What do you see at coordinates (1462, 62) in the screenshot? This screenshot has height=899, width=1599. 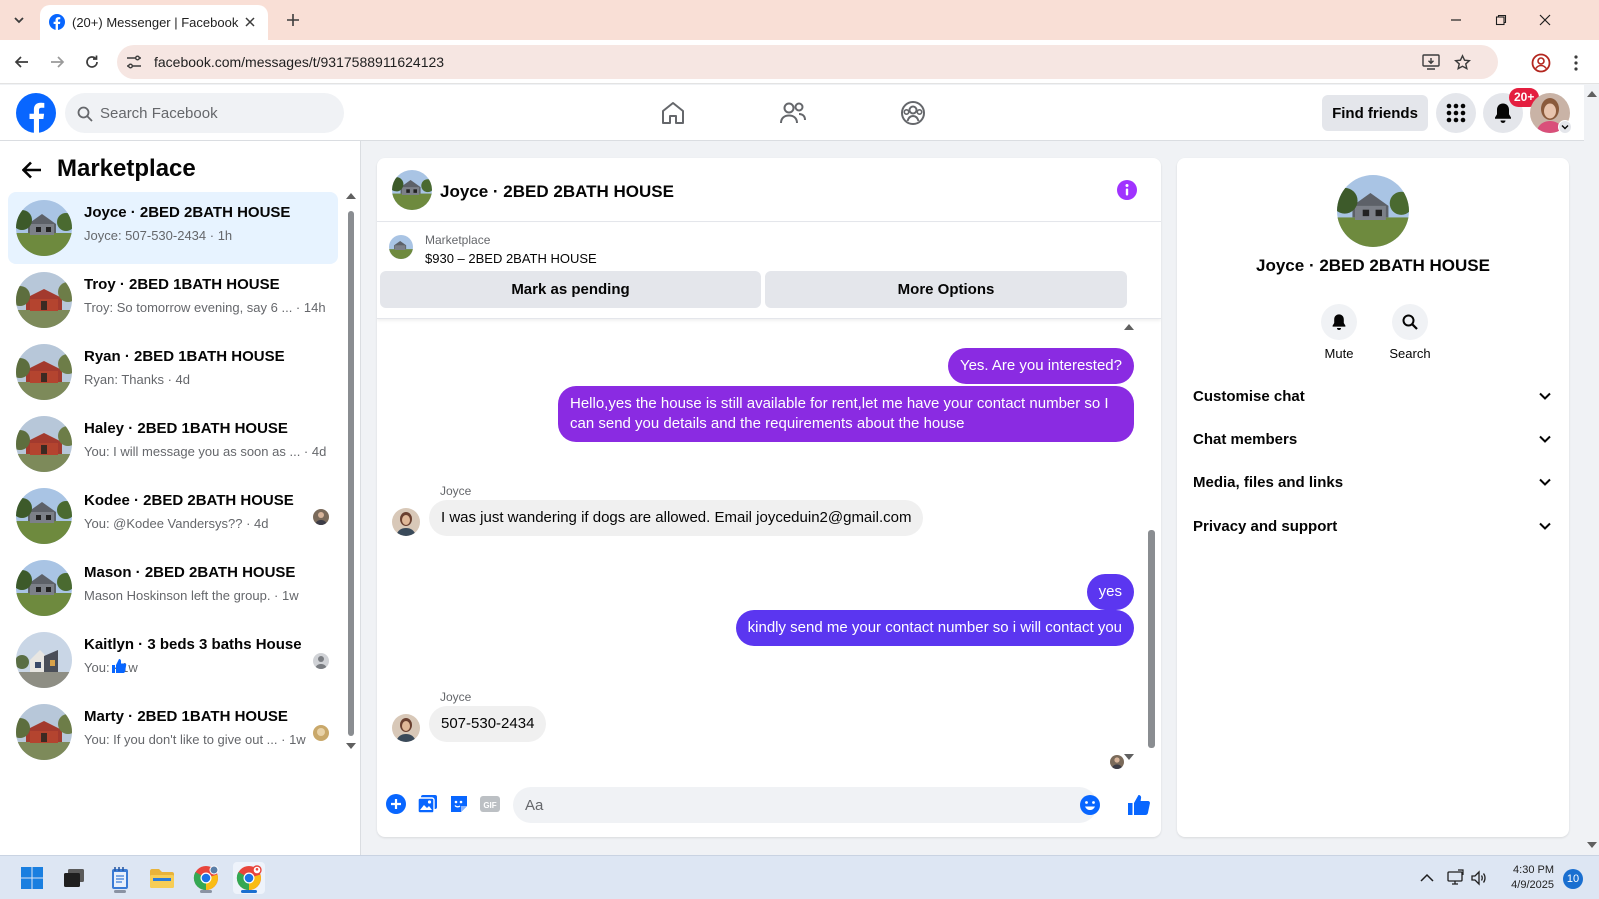 I see `star-icon` at bounding box center [1462, 62].